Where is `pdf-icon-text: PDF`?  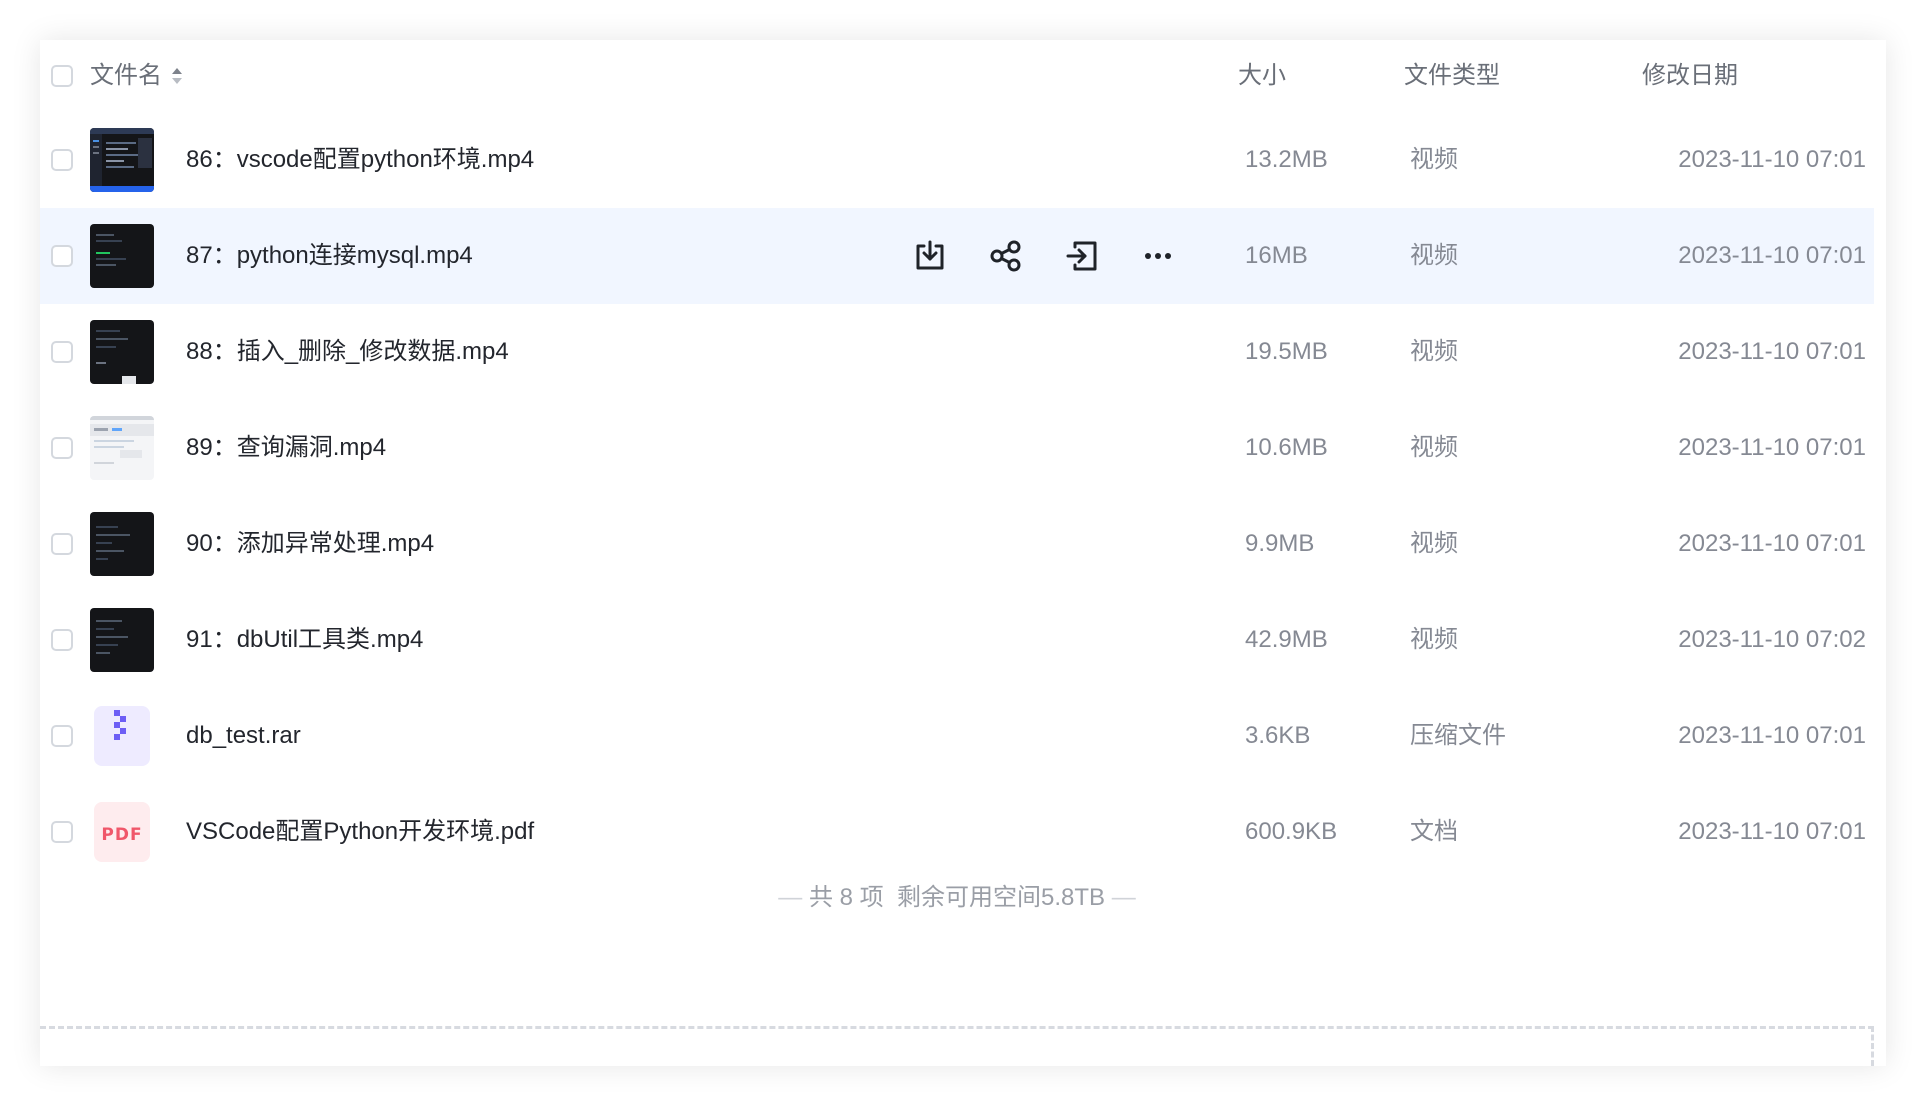 pdf-icon-text: PDF is located at coordinates (121, 835).